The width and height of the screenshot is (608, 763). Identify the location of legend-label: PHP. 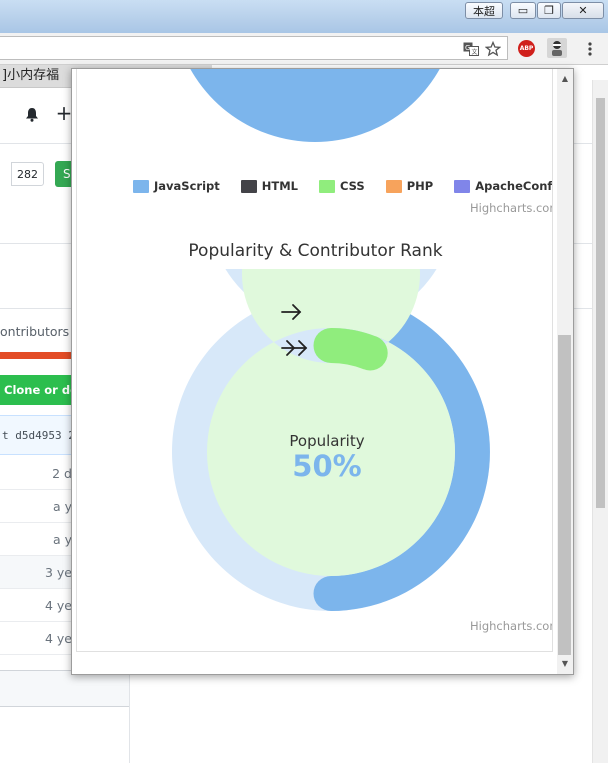
(420, 186).